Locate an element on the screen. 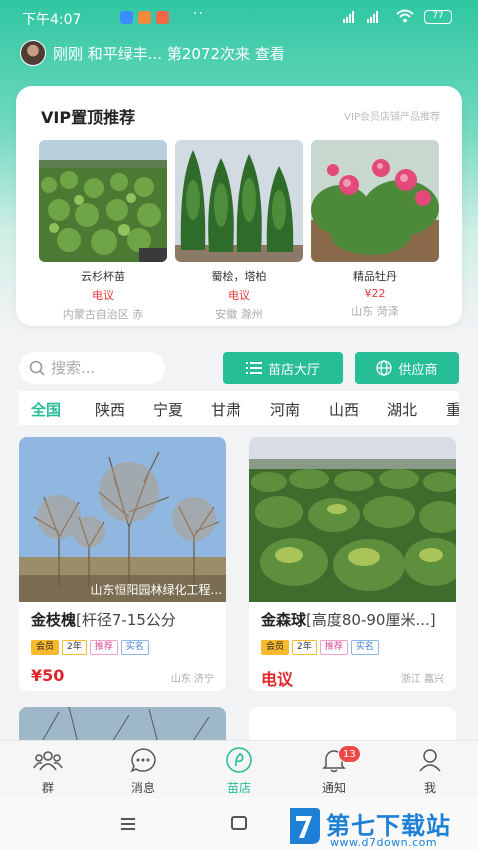  vip-item-name: 云杉杯苗 is located at coordinates (103, 276).